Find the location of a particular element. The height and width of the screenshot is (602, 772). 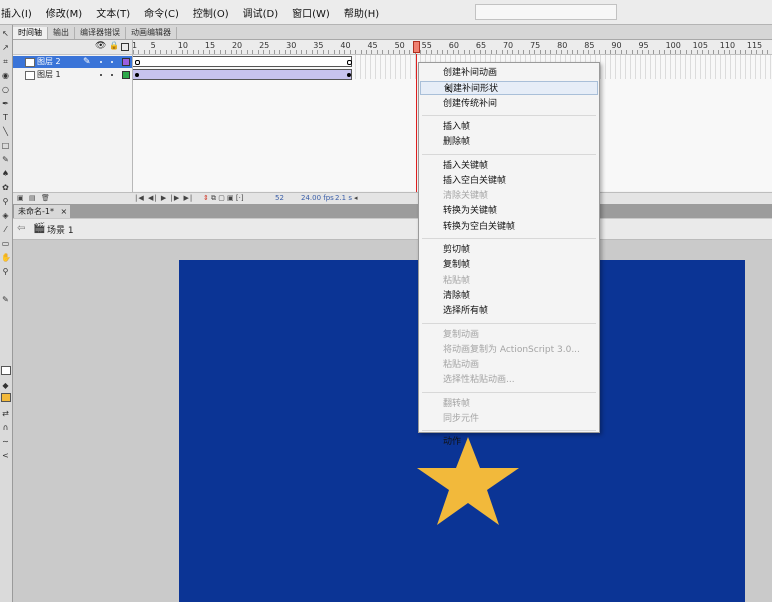

menu-text: 文本(T) is located at coordinates (113, 12).